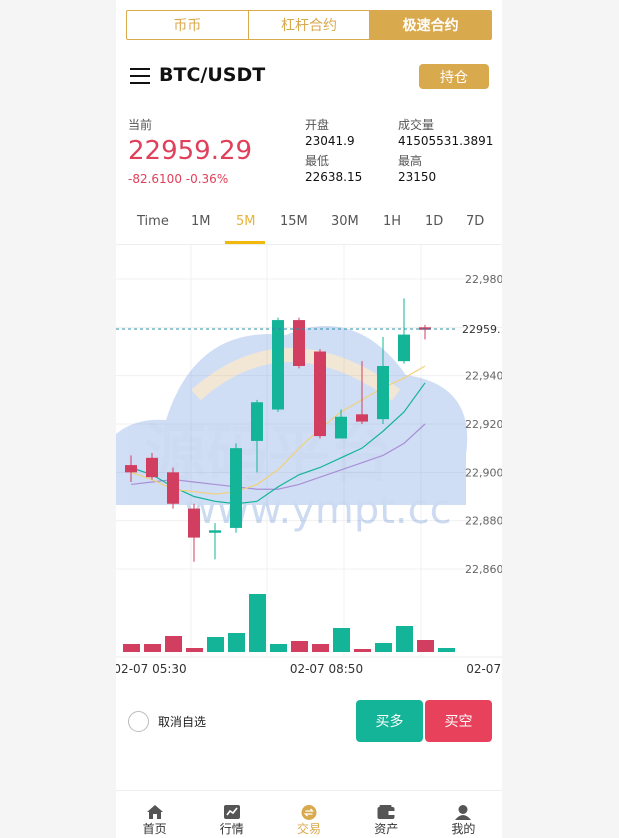 Image resolution: width=619 pixels, height=838 pixels. What do you see at coordinates (334, 177) in the screenshot?
I see `low-value: 22638.15` at bounding box center [334, 177].